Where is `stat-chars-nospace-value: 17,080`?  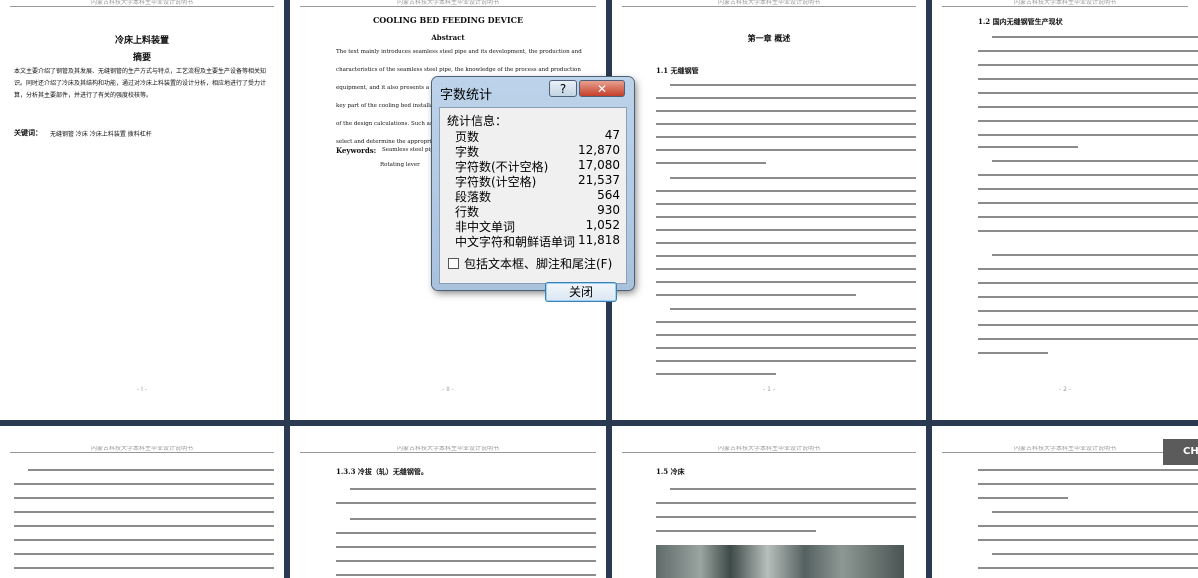
stat-chars-nospace-value: 17,080 is located at coordinates (599, 165).